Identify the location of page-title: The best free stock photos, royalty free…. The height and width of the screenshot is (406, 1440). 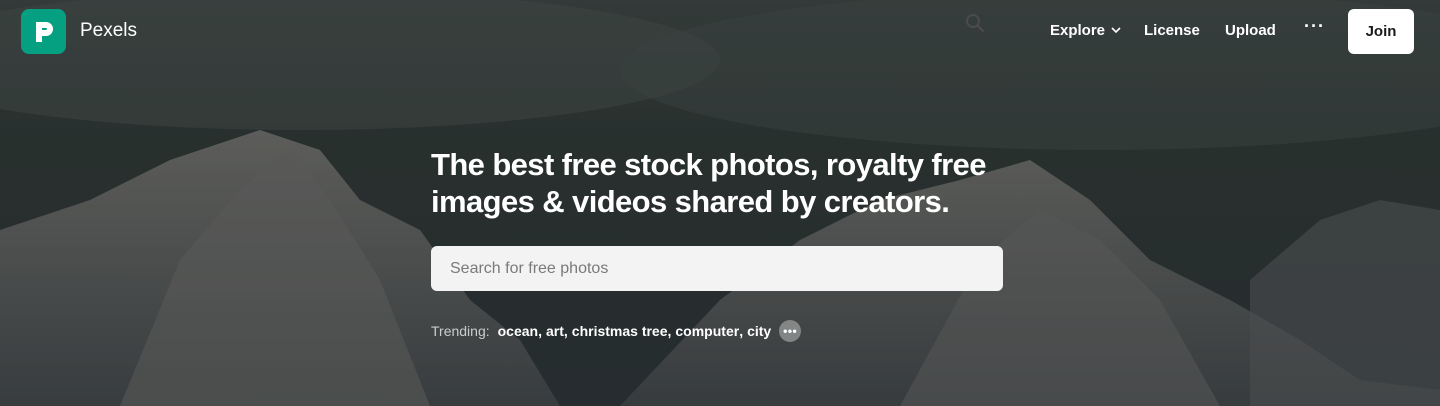
(708, 183).